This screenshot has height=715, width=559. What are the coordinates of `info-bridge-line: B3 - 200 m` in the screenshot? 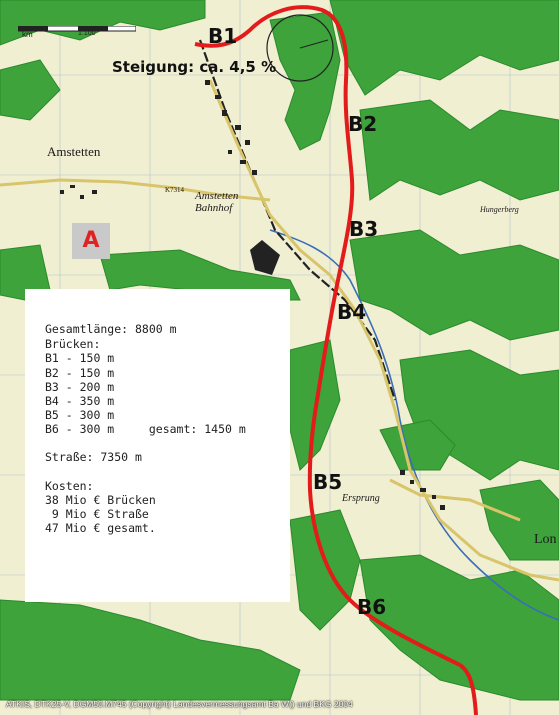 It's located at (80, 387).